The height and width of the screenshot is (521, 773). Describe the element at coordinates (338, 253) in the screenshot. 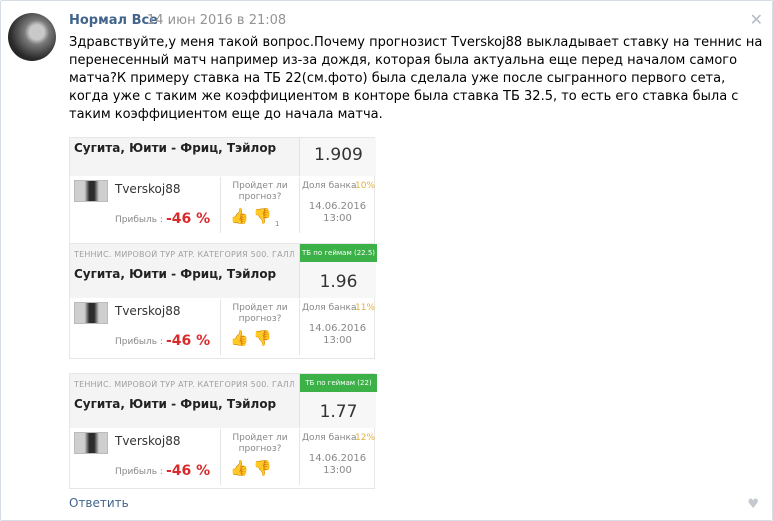

I see `bet-type-badge: ТБ по геймам (22.5)` at that location.